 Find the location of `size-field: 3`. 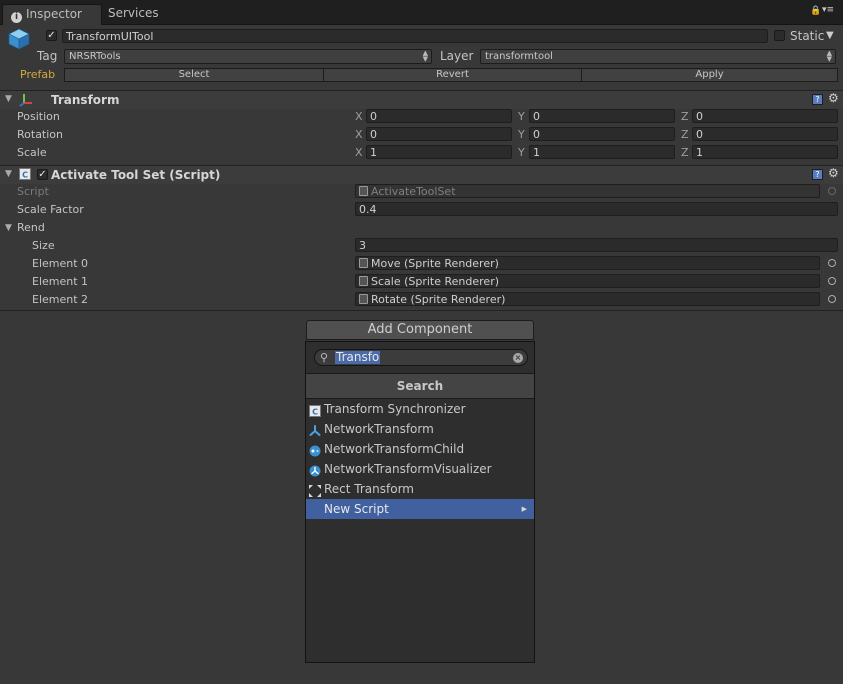

size-field: 3 is located at coordinates (596, 245).